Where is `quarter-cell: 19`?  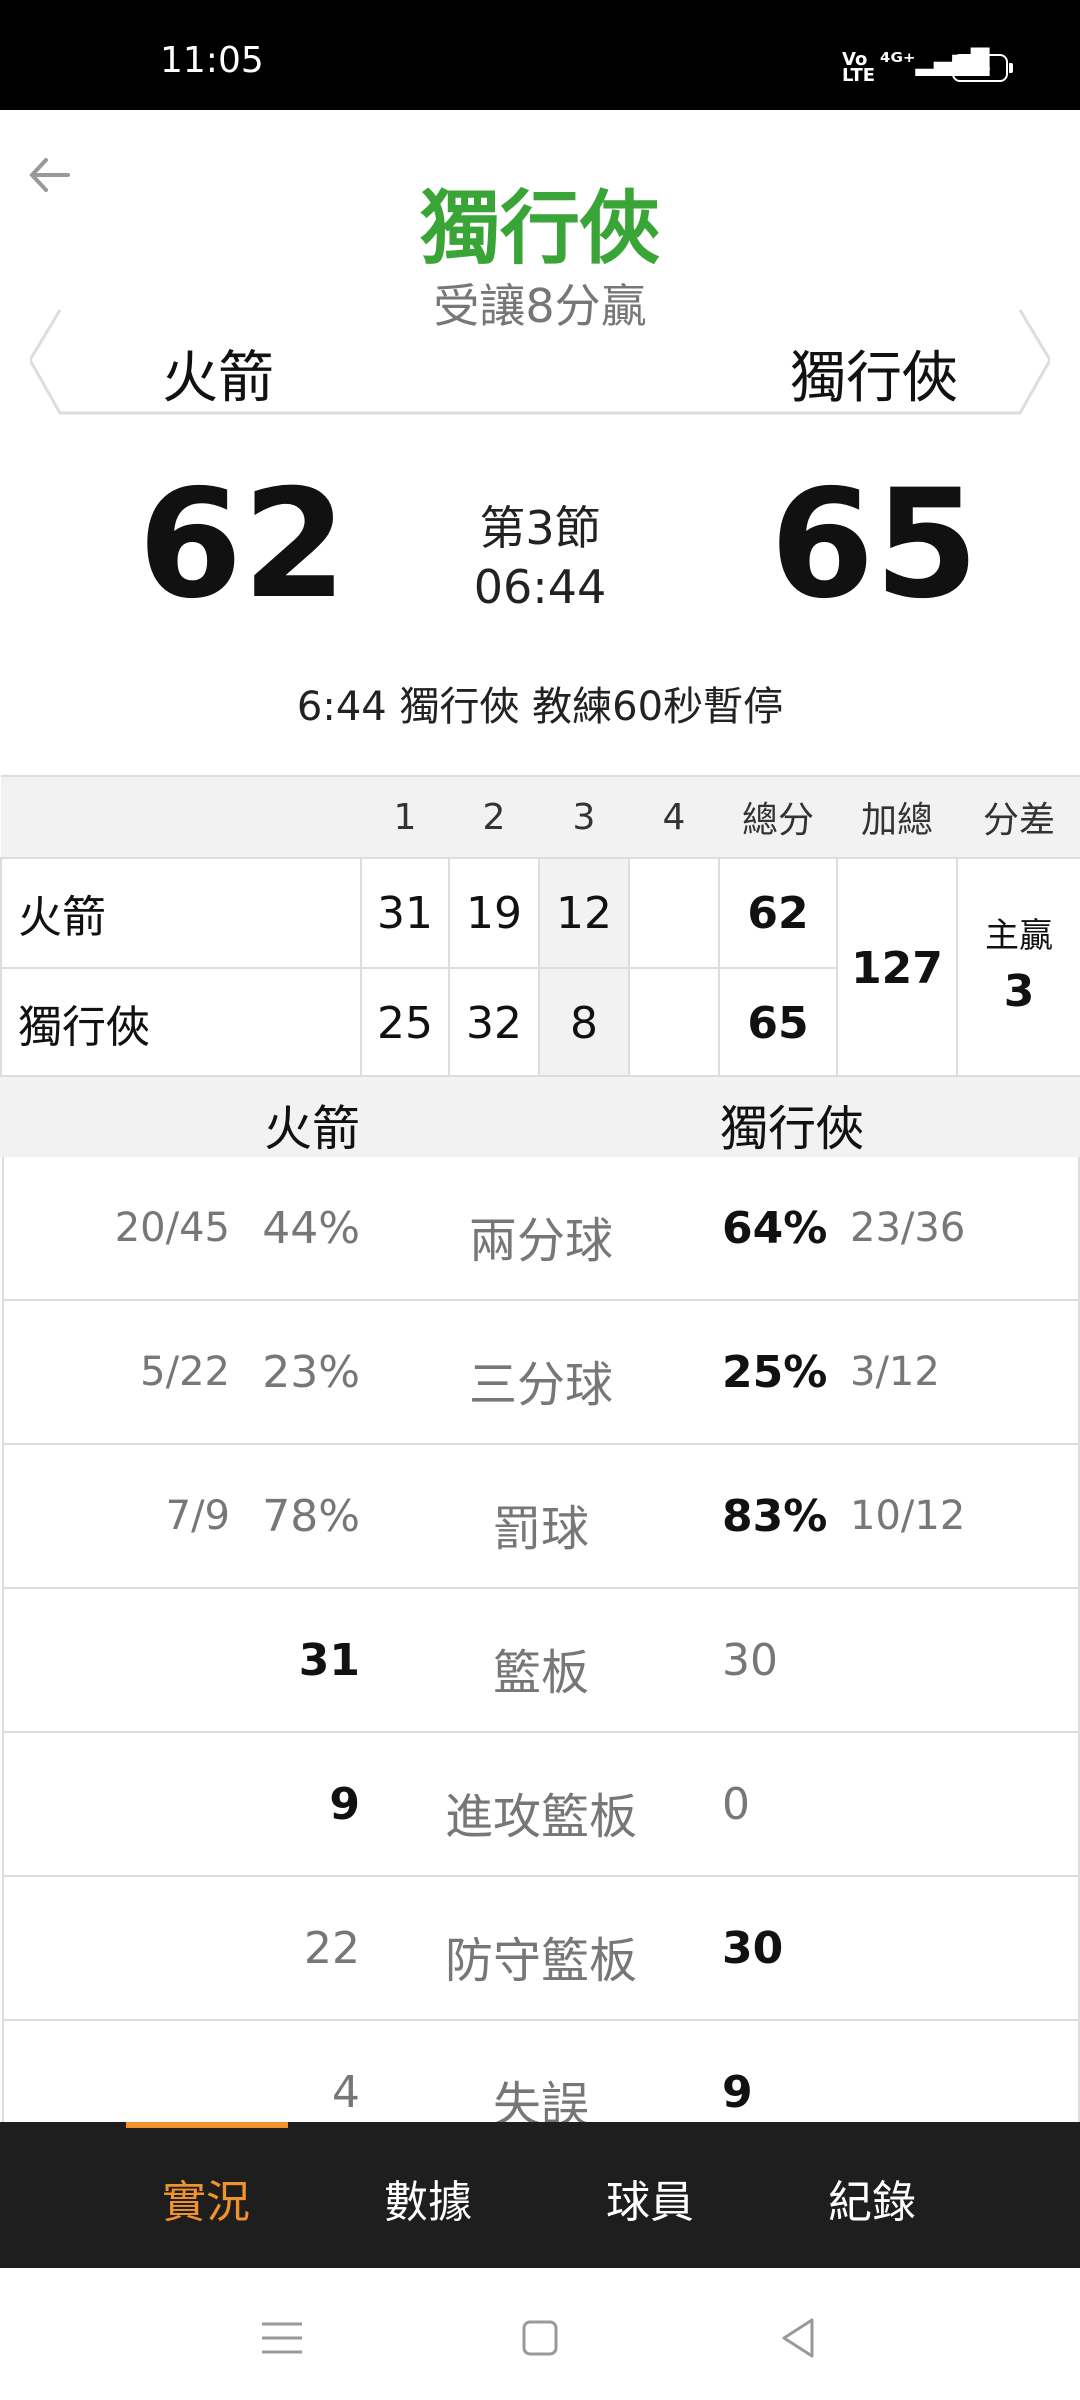
quarter-cell: 19 is located at coordinates (494, 913).